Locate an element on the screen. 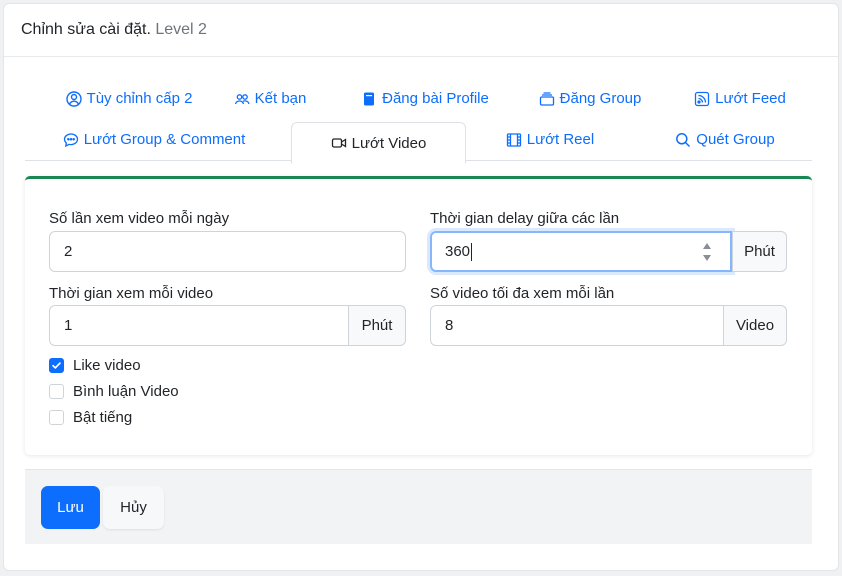 The width and height of the screenshot is (842, 576). save-button: Lưu is located at coordinates (70, 507).